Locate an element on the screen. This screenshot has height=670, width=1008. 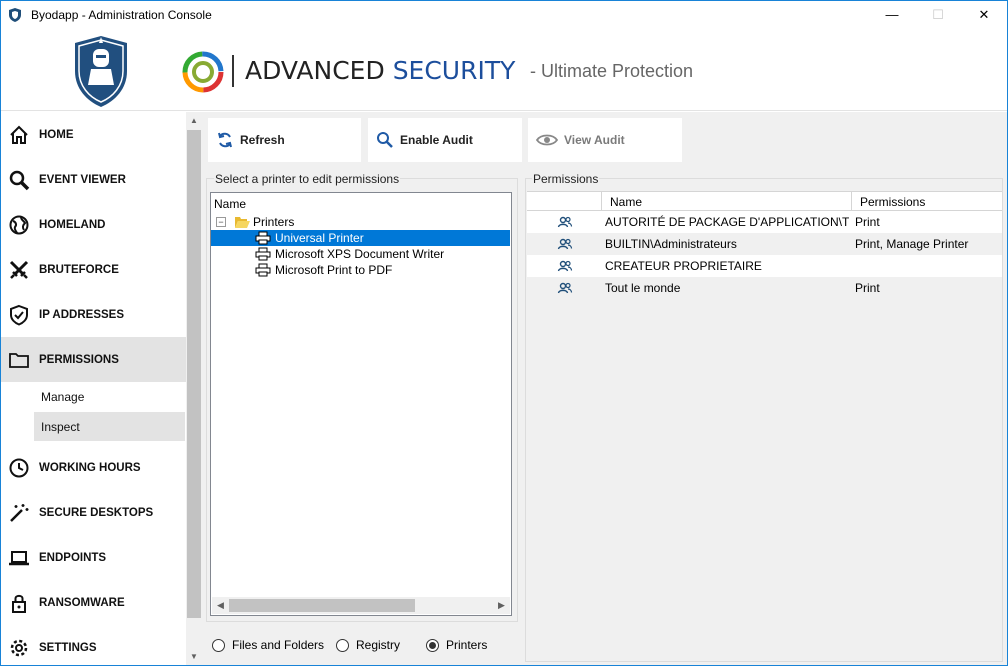
close-button: ✕ is located at coordinates (984, 14).